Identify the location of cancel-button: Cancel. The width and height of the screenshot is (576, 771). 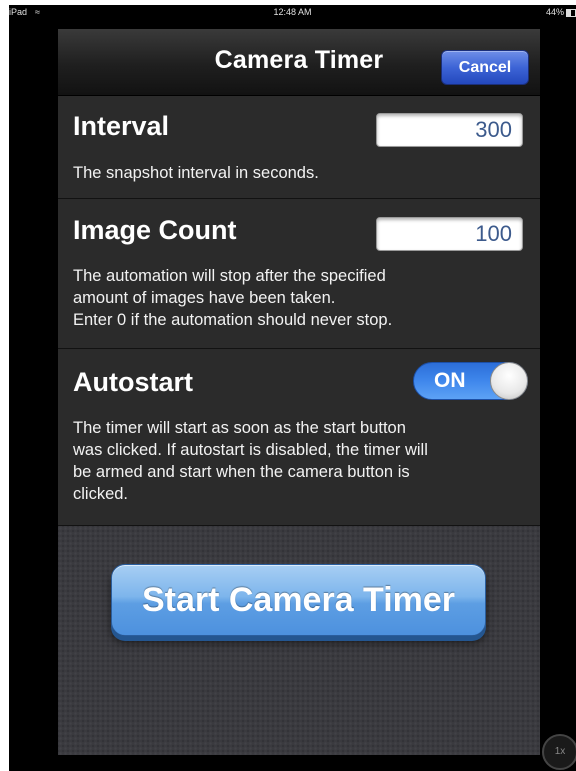
(485, 67).